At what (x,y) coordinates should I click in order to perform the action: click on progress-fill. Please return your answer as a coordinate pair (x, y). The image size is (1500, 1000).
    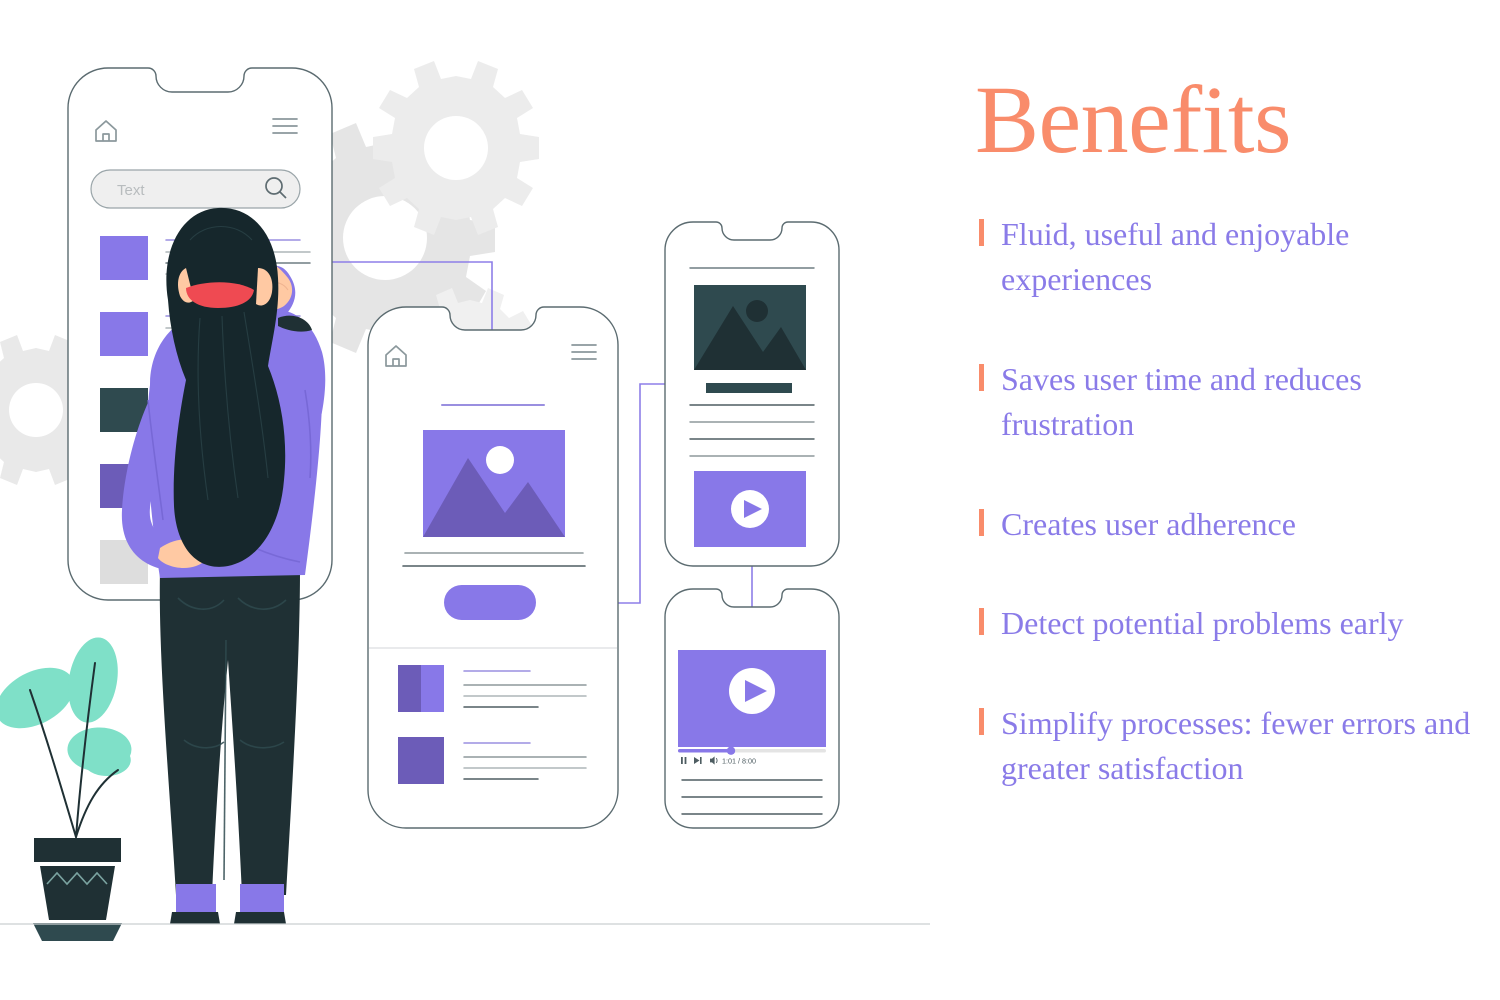
    Looking at the image, I should click on (704, 751).